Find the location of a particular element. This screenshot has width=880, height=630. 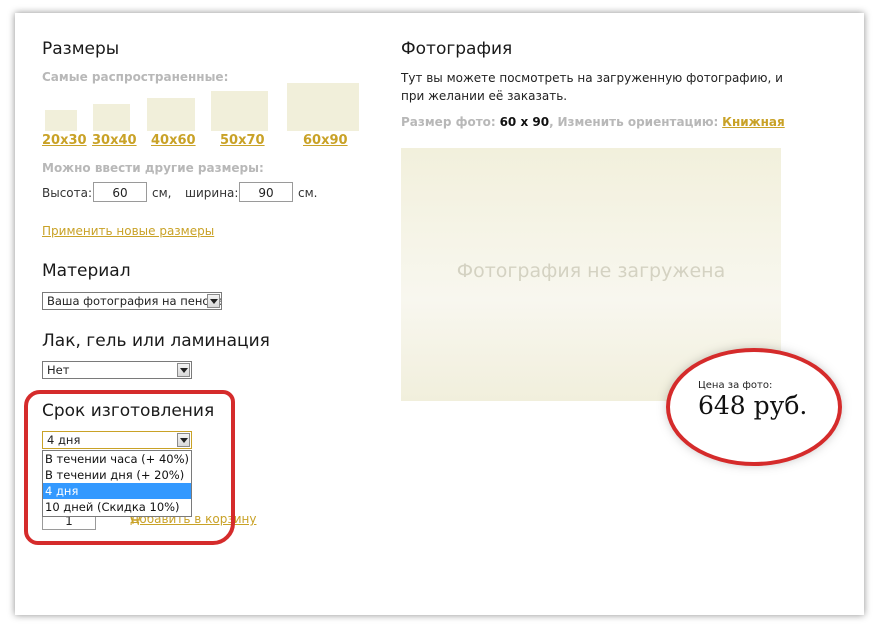

height-input: 60 is located at coordinates (120, 192).